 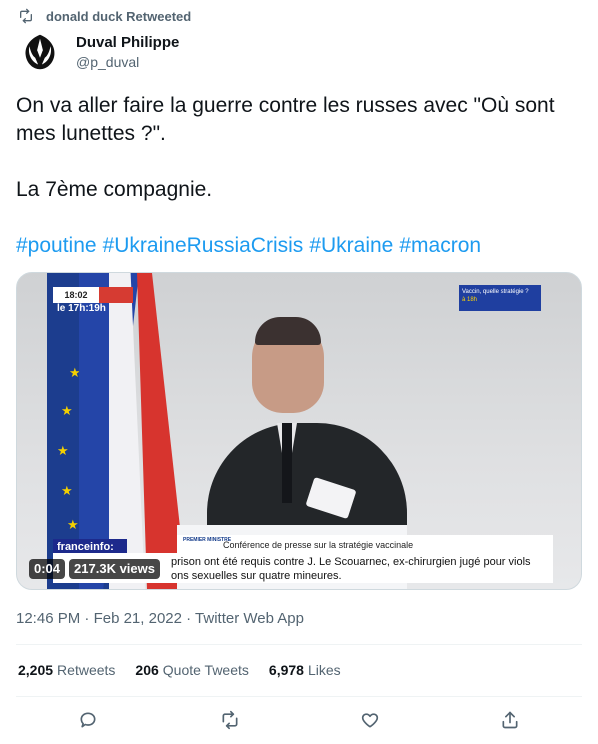 I want to click on retweets-stat: 2,205 Retweets, so click(x=66, y=670).